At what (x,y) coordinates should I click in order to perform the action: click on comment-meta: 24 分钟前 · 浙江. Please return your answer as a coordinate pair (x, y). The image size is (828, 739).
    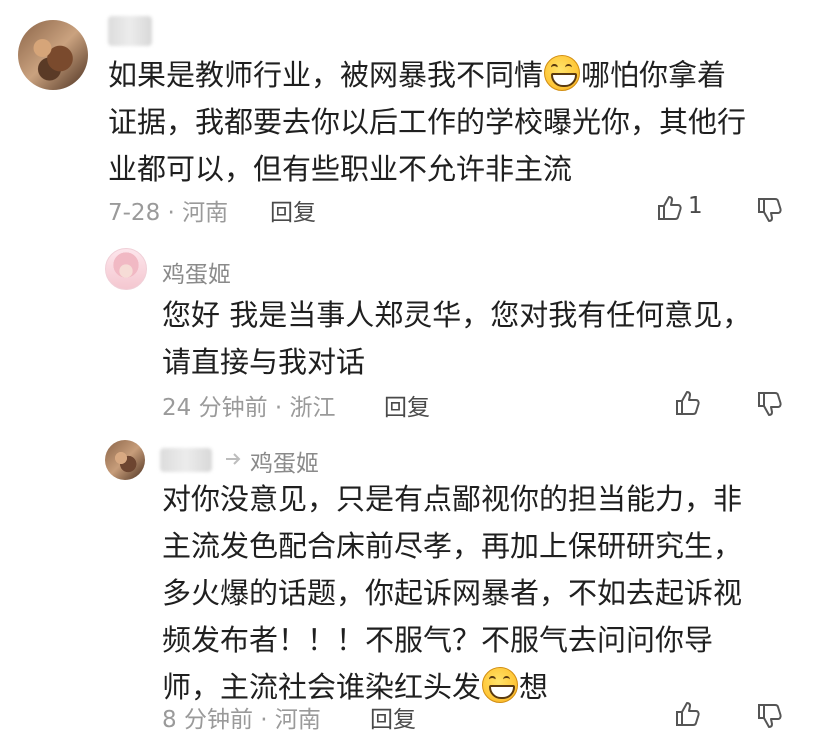
    Looking at the image, I should click on (249, 408).